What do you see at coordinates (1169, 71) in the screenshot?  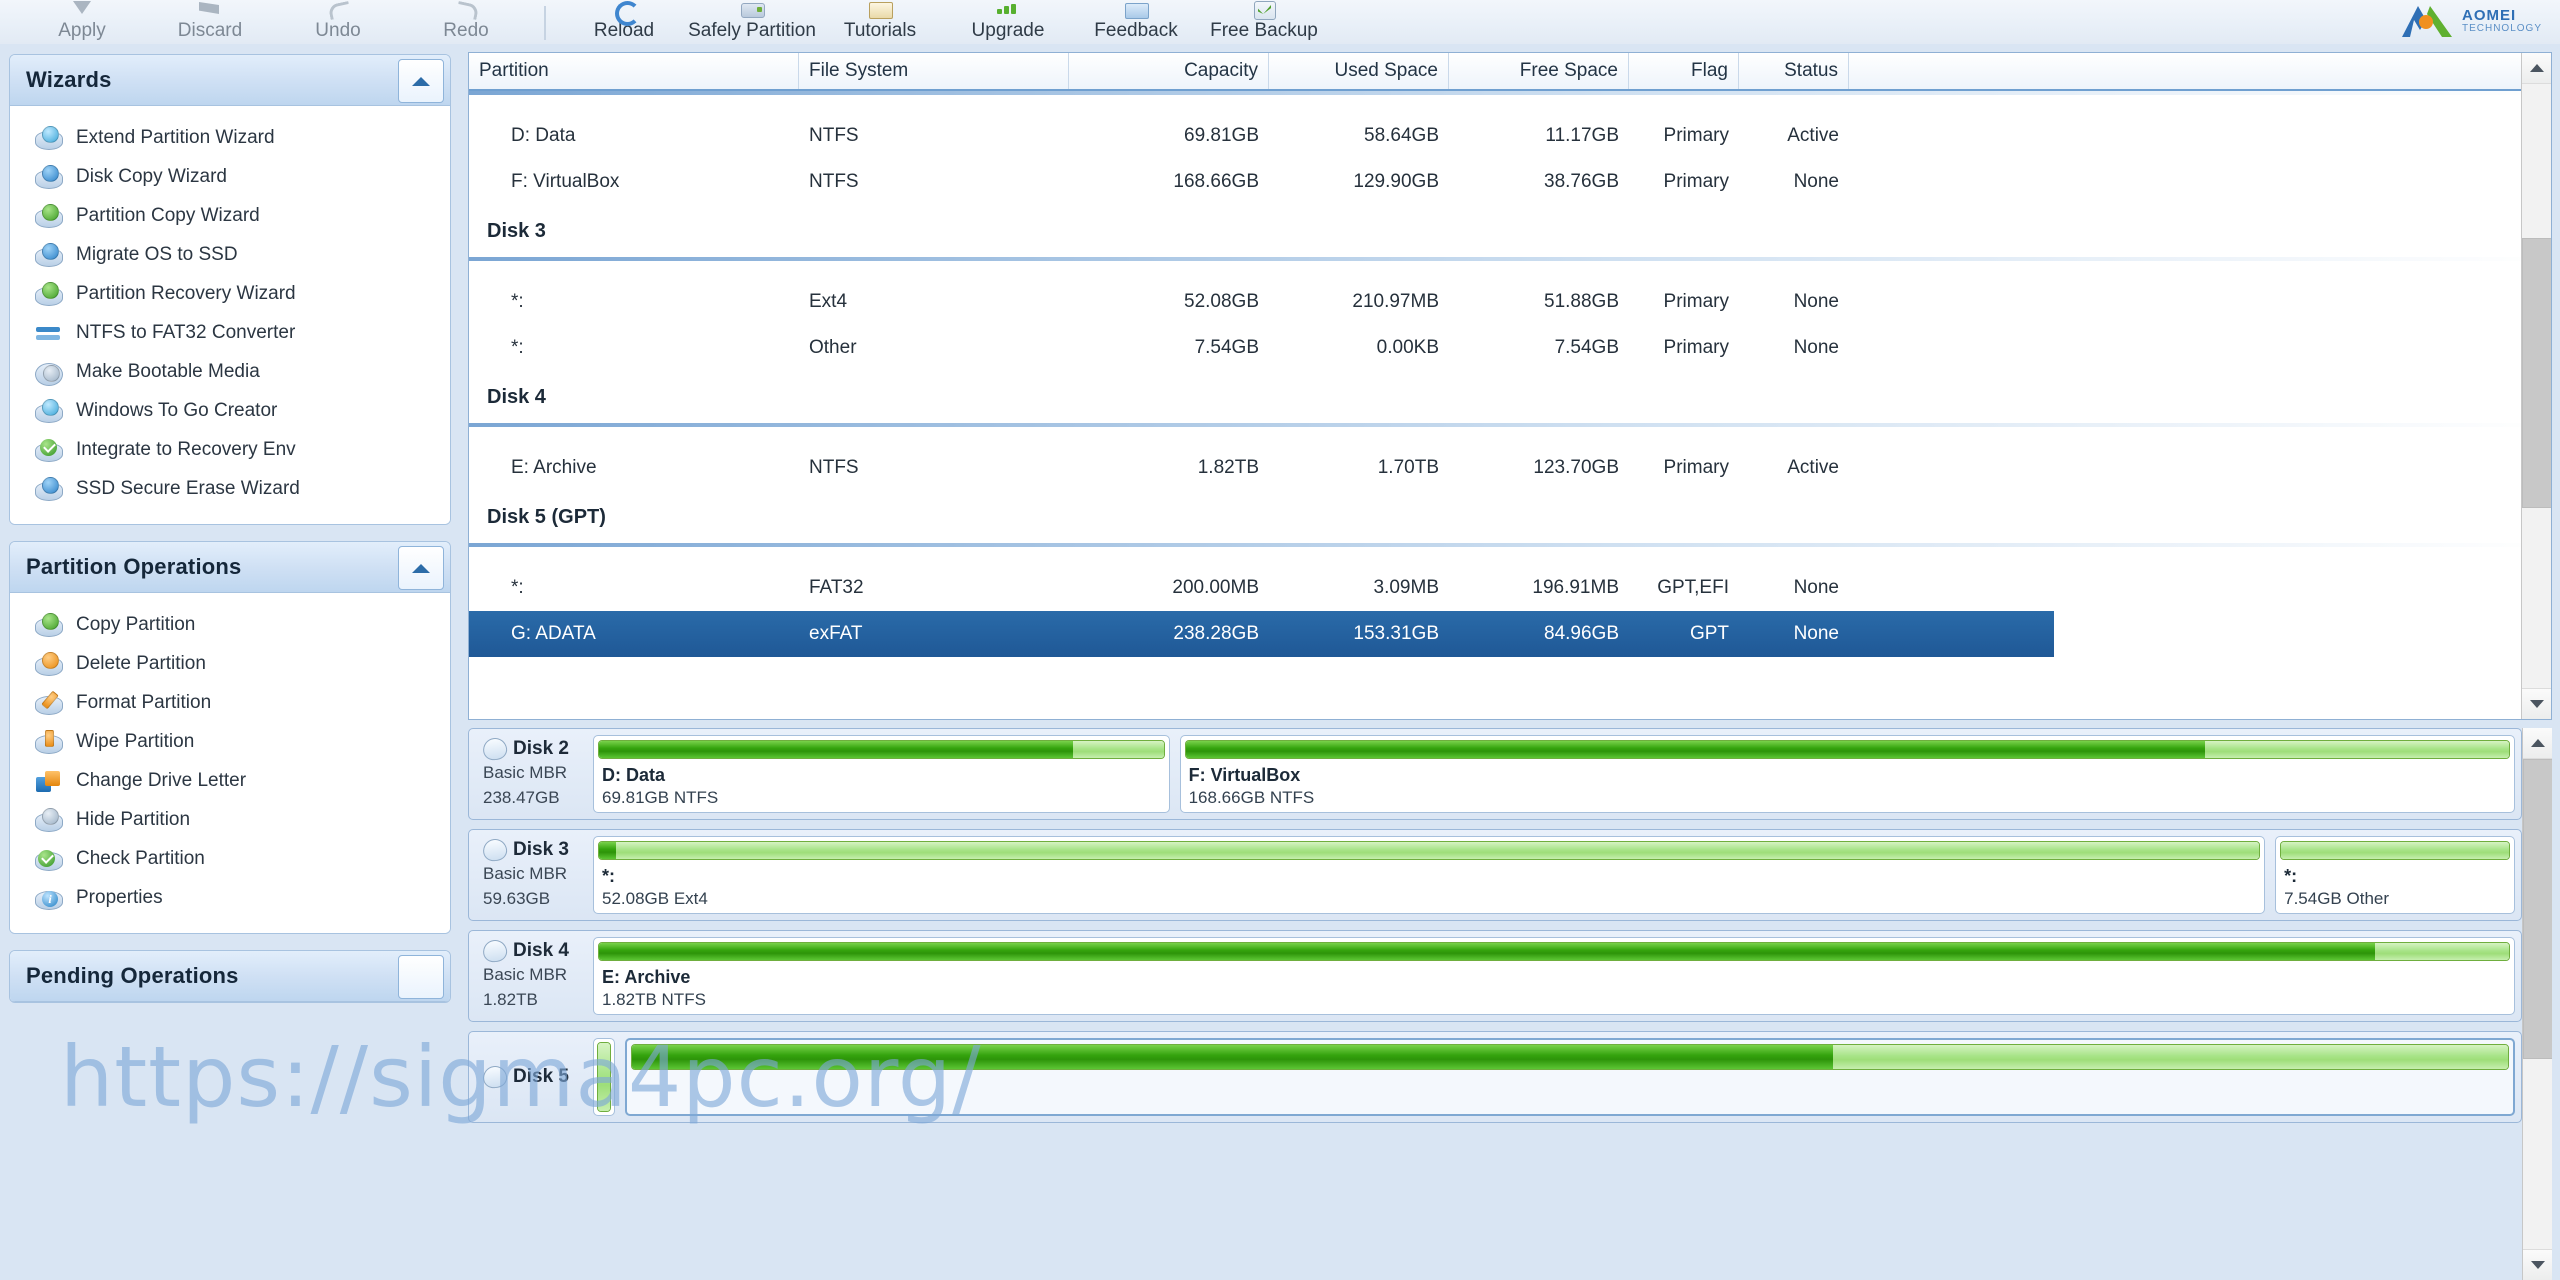 I see `column-header-capacity: Capacity` at bounding box center [1169, 71].